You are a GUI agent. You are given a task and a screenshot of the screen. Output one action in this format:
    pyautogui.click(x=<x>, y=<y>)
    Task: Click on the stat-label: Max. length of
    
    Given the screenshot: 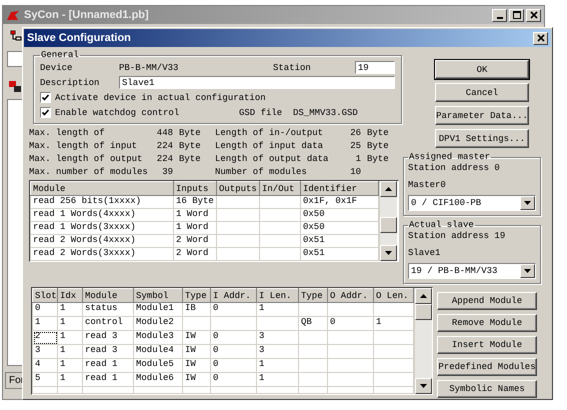 What is the action you would take?
    pyautogui.click(x=67, y=133)
    